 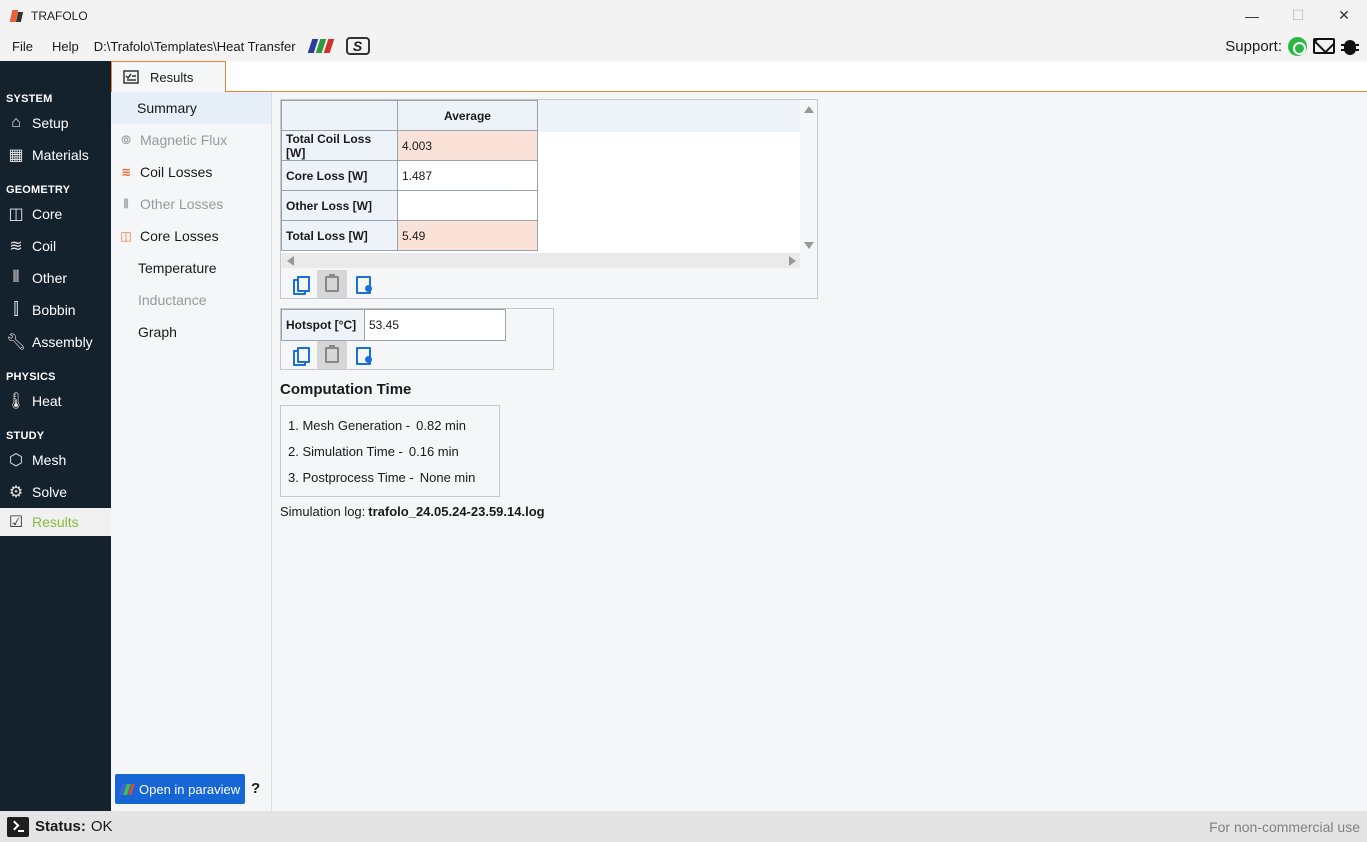 What do you see at coordinates (191, 108) in the screenshot?
I see `subnav-summary: Summary` at bounding box center [191, 108].